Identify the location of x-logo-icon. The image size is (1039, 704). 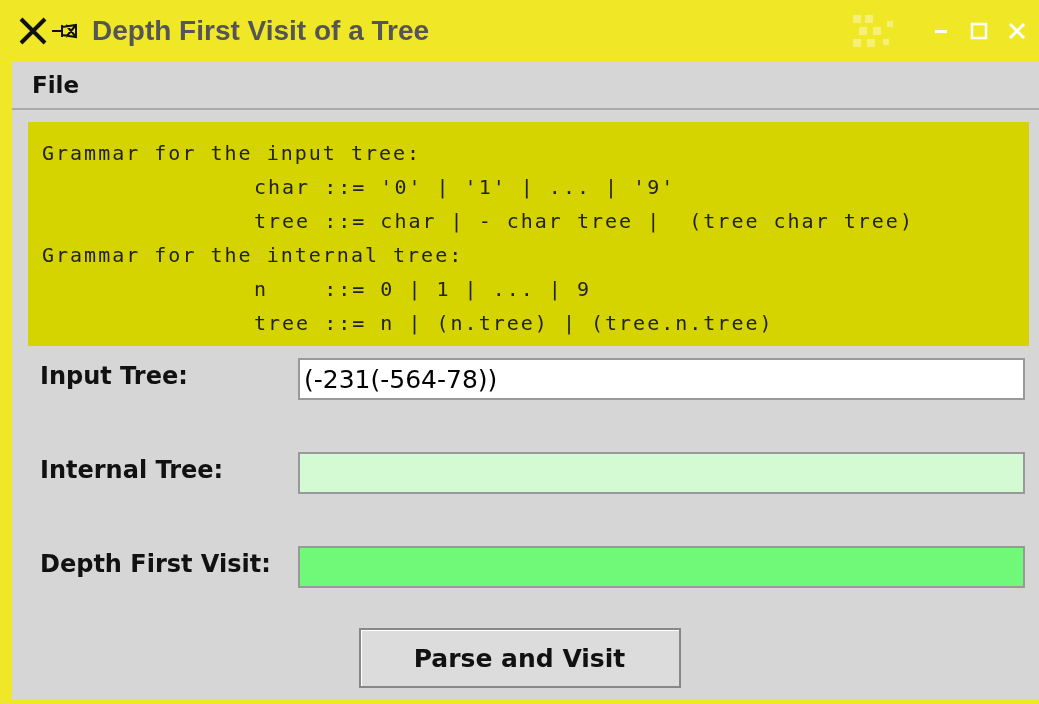
(33, 31).